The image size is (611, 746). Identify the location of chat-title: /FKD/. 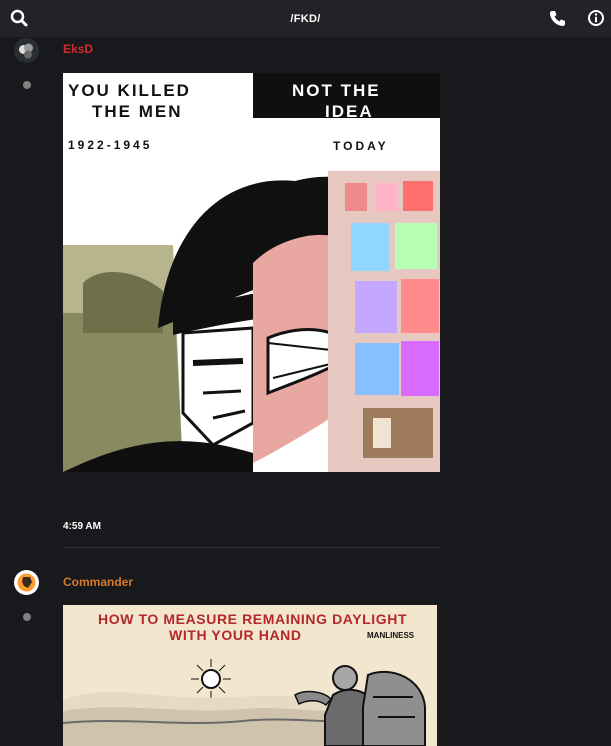
(305, 18).